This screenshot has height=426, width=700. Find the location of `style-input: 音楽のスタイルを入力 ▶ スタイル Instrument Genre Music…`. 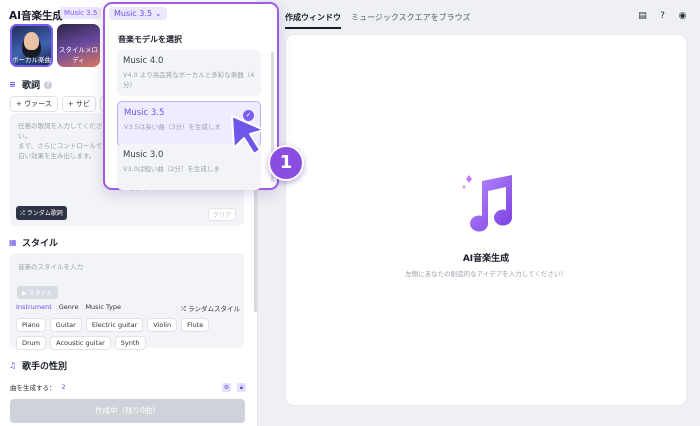

style-input: 音楽のスタイルを入力 ▶ スタイル Instrument Genre Music… is located at coordinates (127, 301).